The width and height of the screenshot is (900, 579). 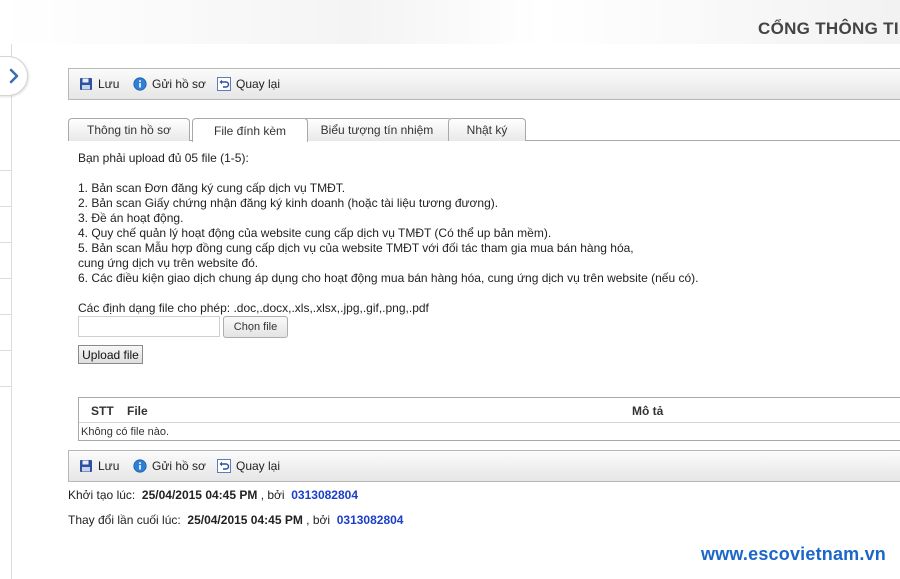 I want to click on column-header-stt: STT, so click(x=102, y=411).